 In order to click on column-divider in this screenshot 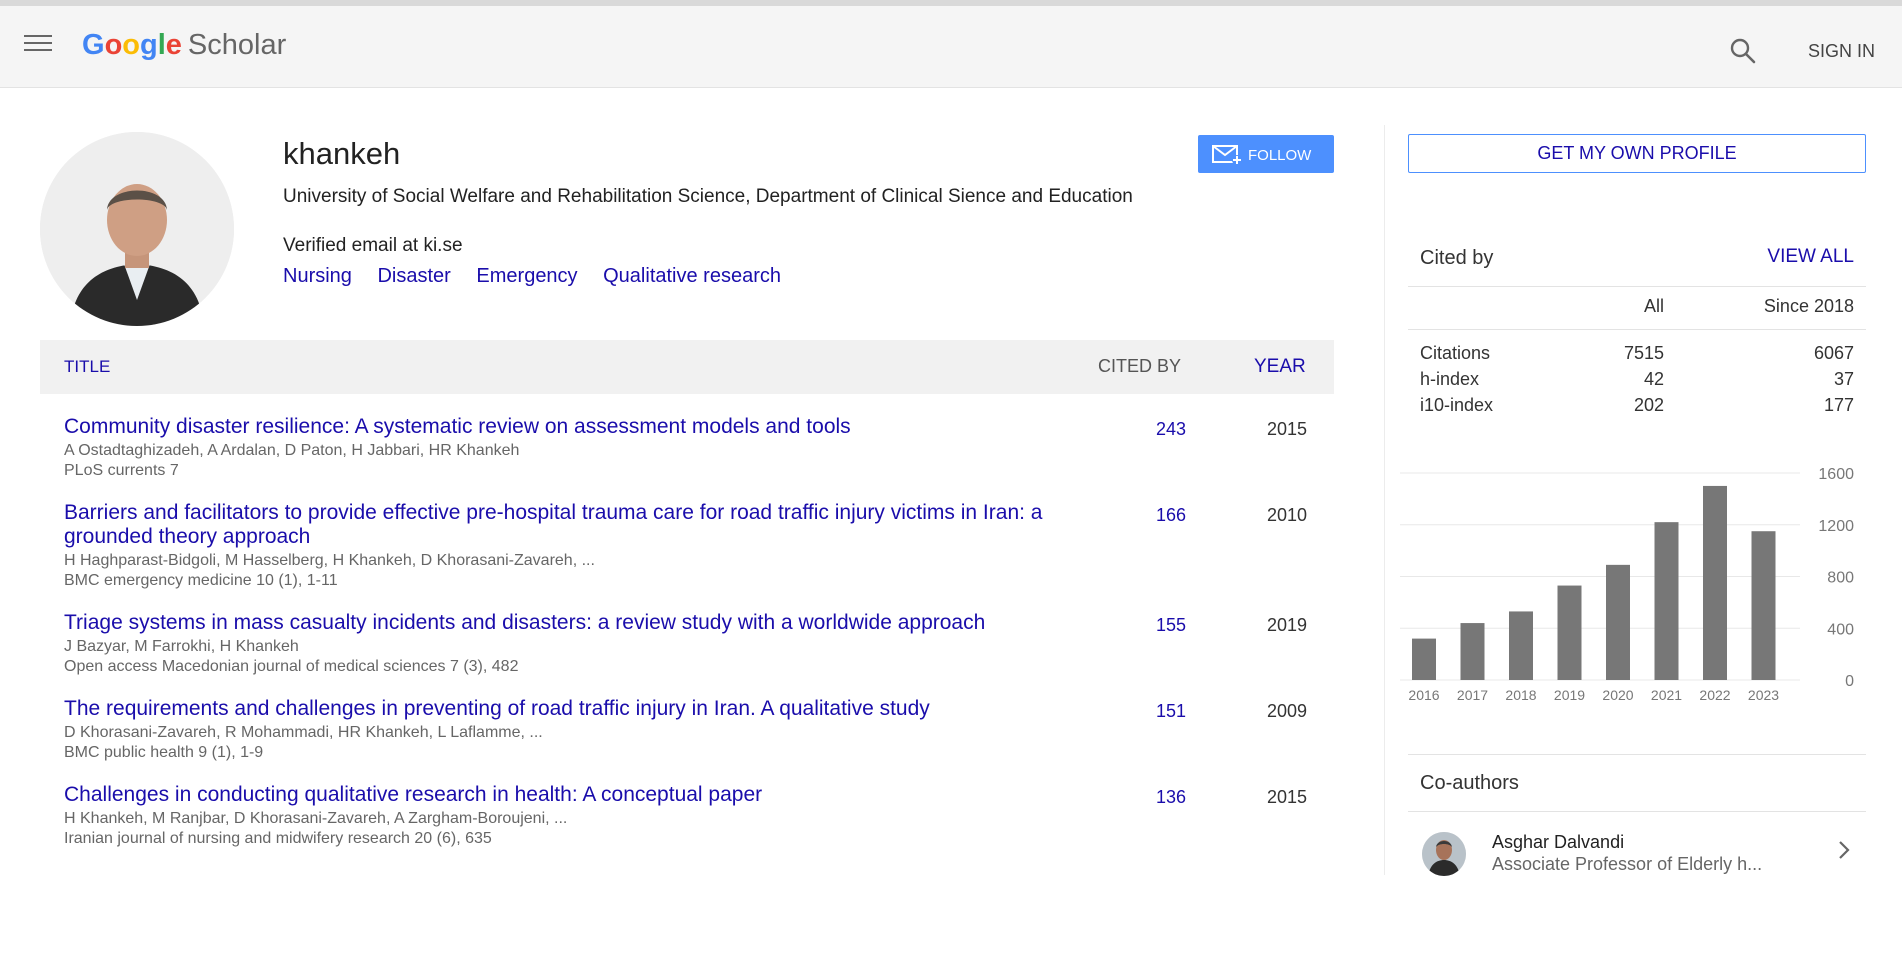, I will do `click(1384, 500)`.